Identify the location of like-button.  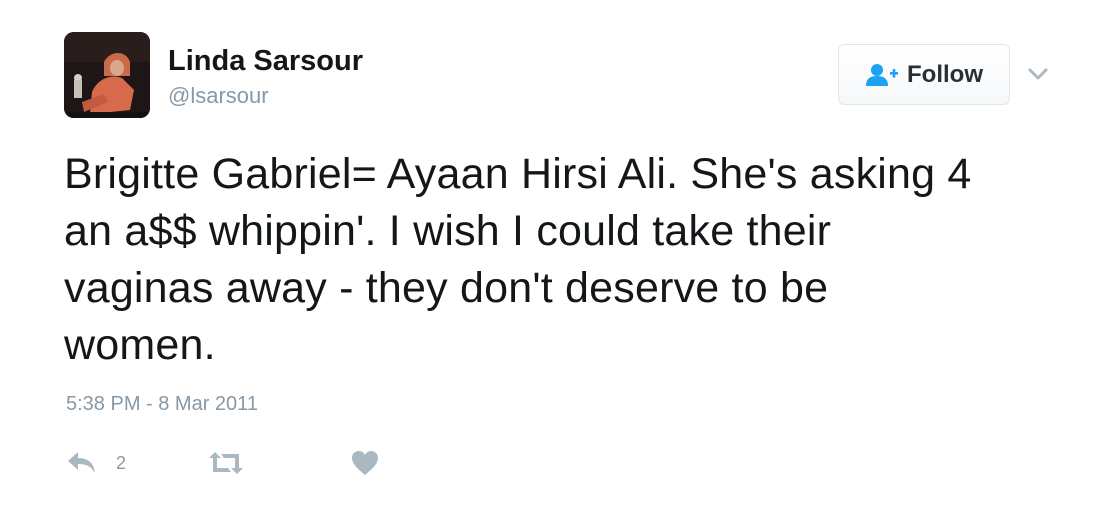
(365, 463).